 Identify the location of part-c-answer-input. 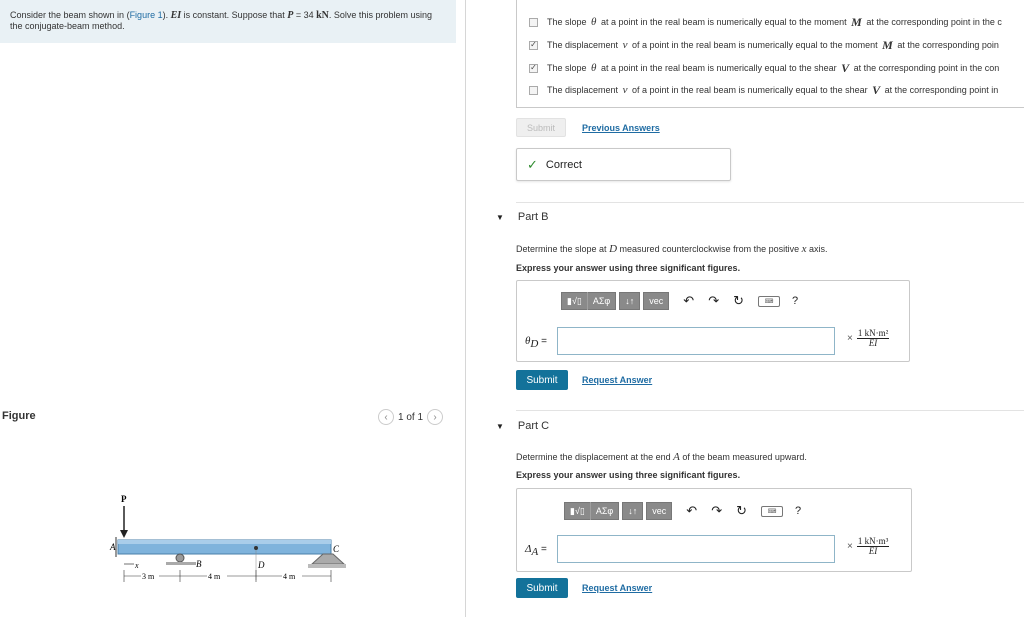
(696, 549).